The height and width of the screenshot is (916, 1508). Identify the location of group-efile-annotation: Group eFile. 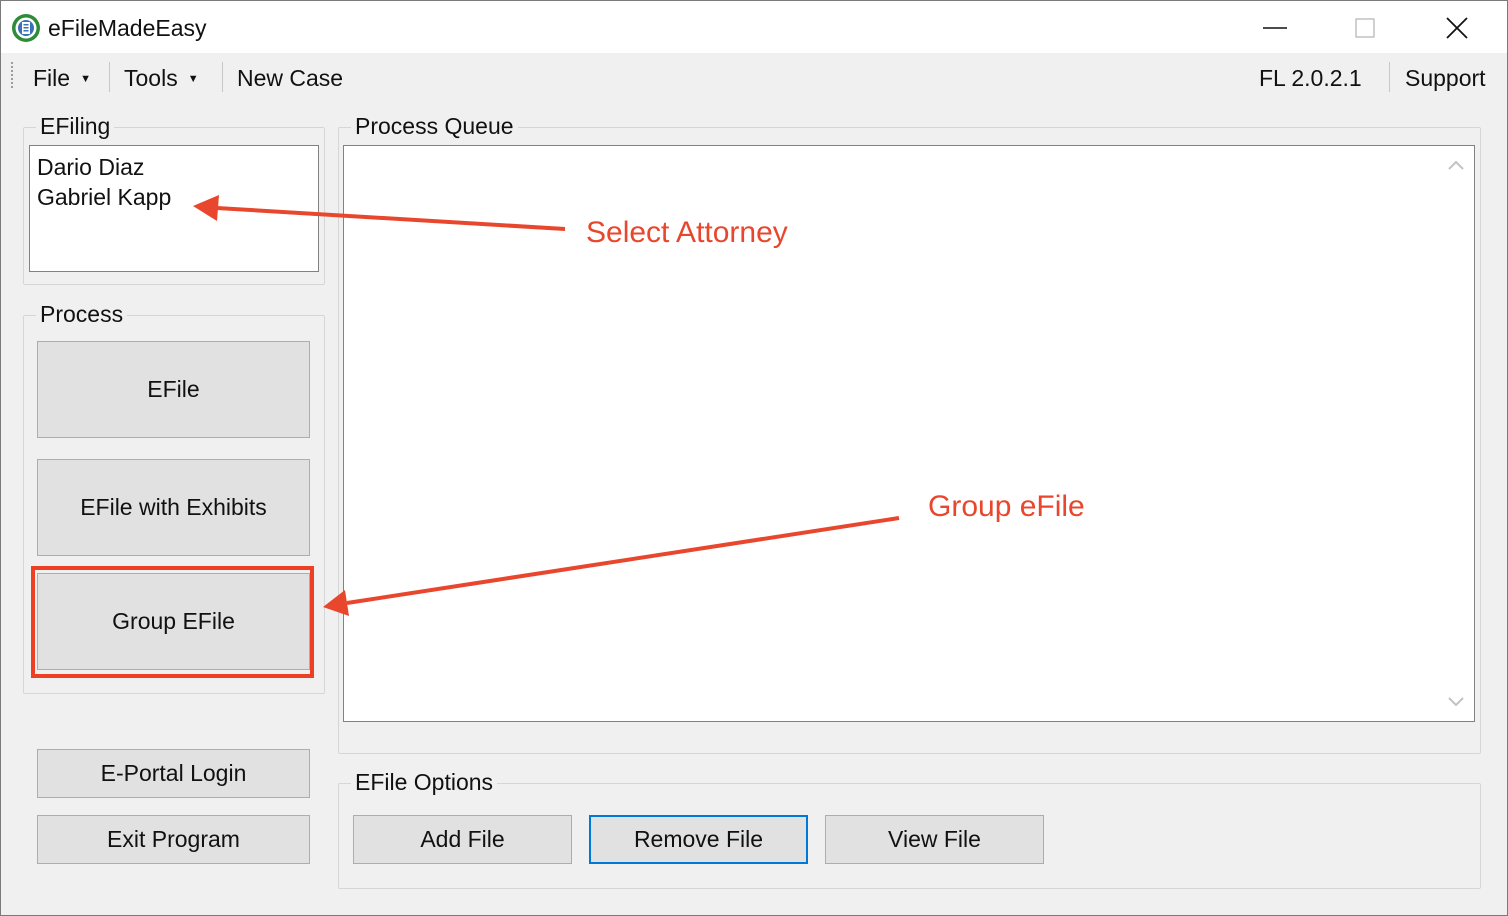
(1006, 506).